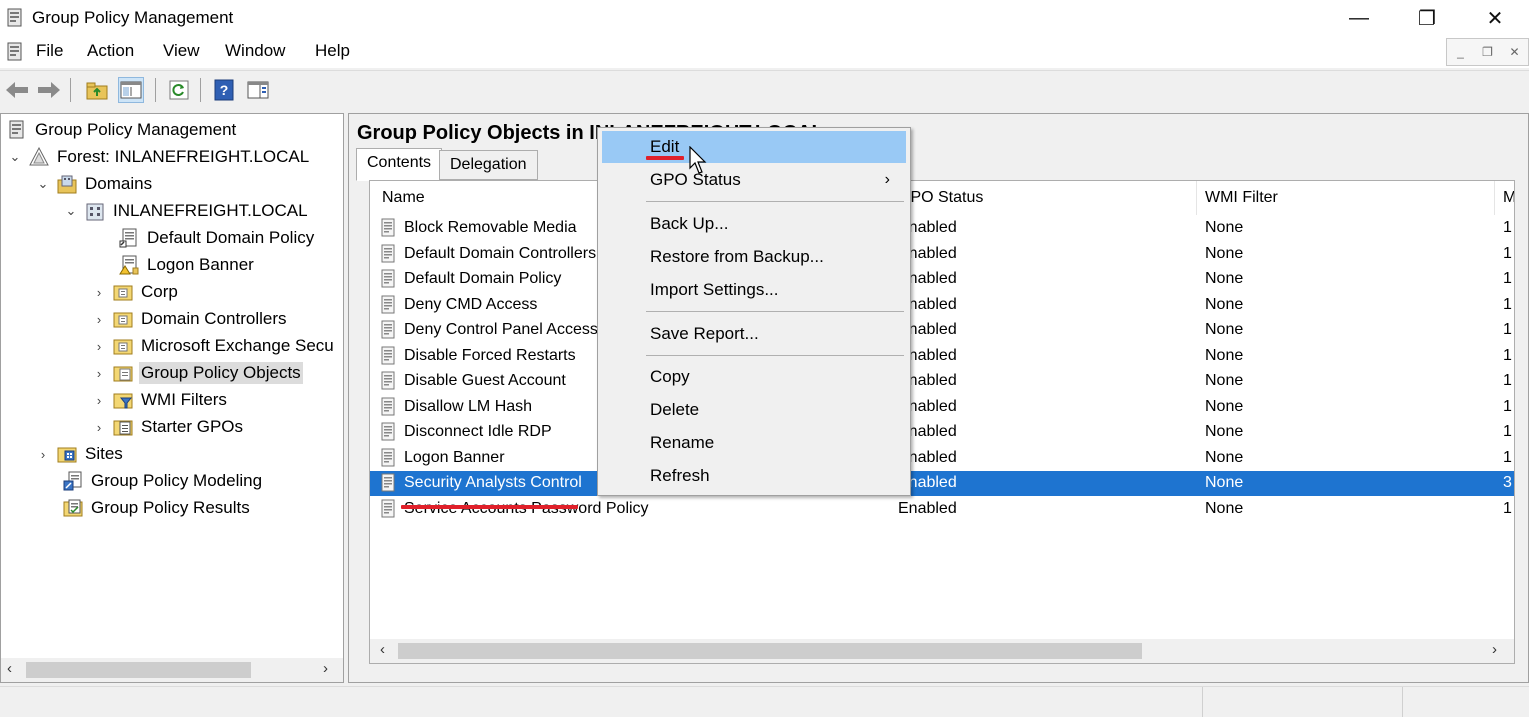 The image size is (1529, 717). Describe the element at coordinates (942, 432) in the screenshot. I see `table-row: Disconnect Idle RDP Enabled None 1` at that location.